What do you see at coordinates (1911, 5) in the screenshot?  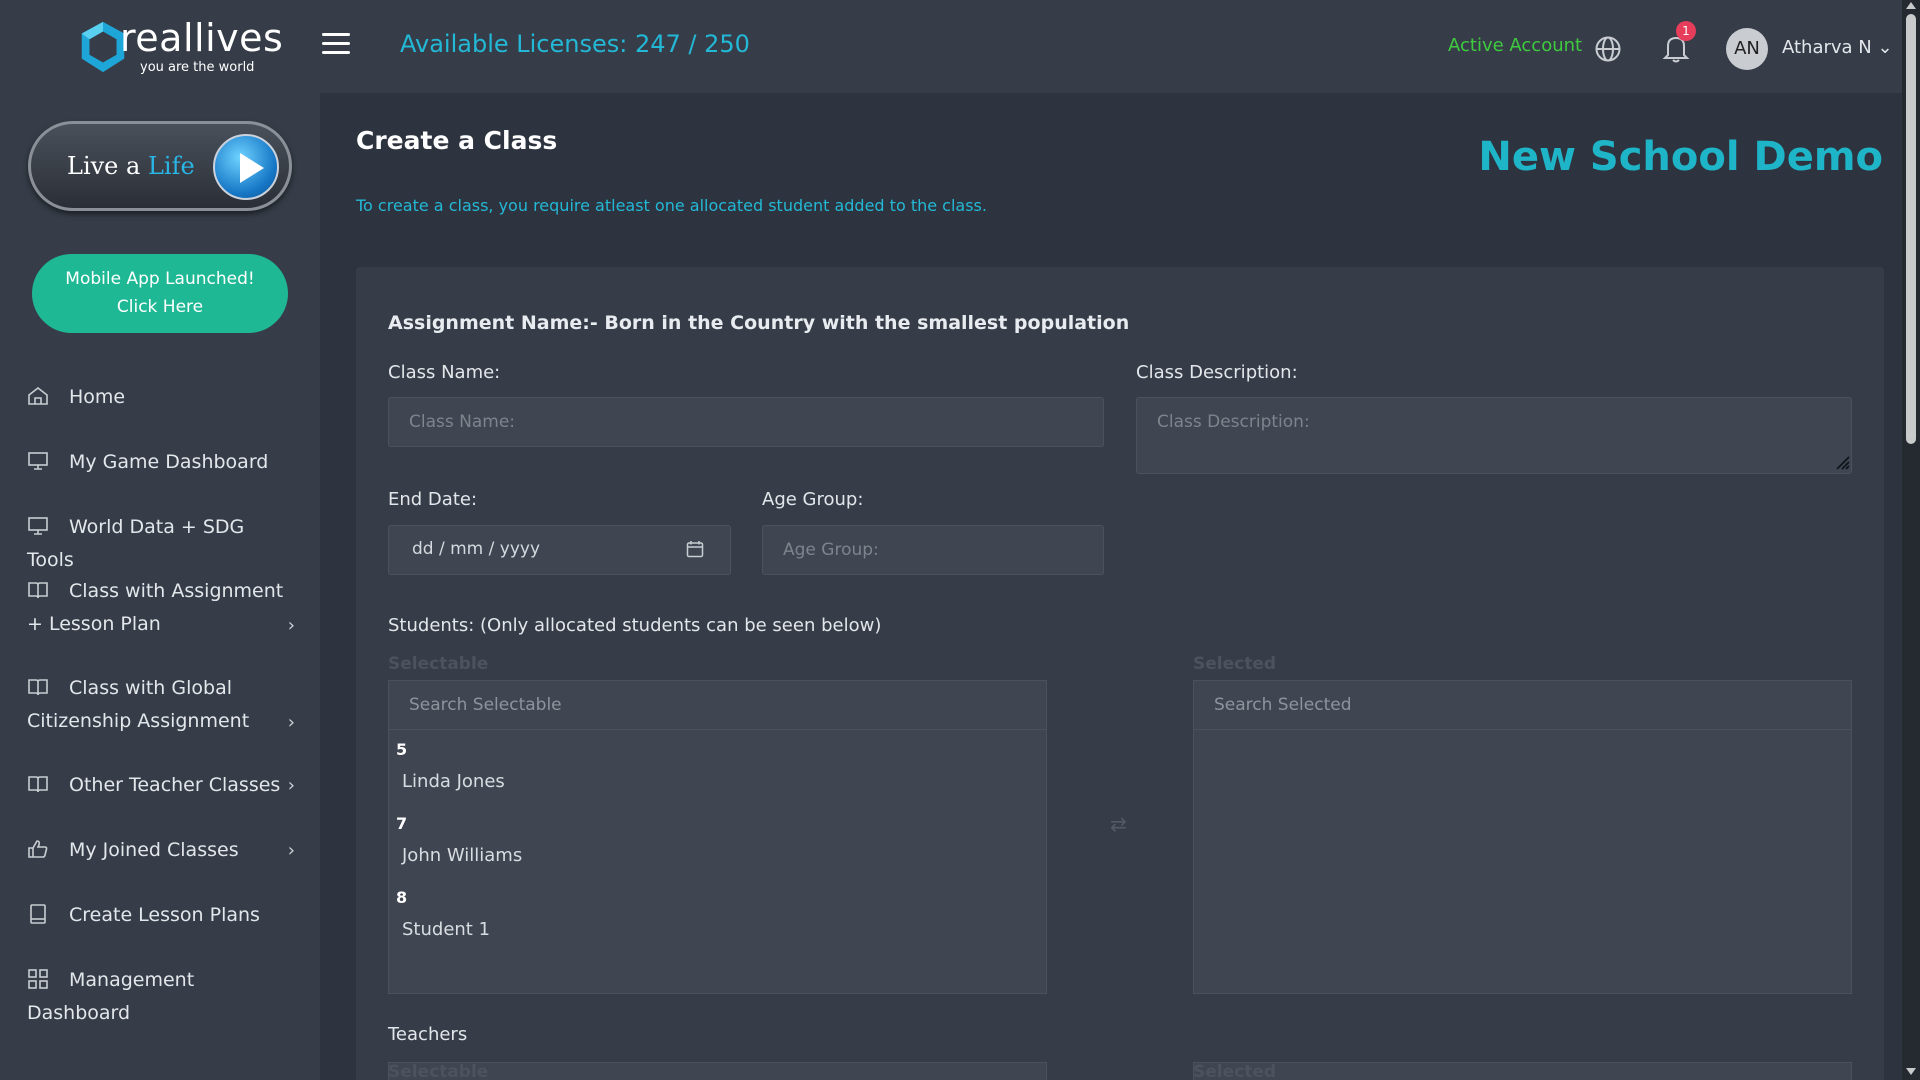 I see `scroll-up-icon` at bounding box center [1911, 5].